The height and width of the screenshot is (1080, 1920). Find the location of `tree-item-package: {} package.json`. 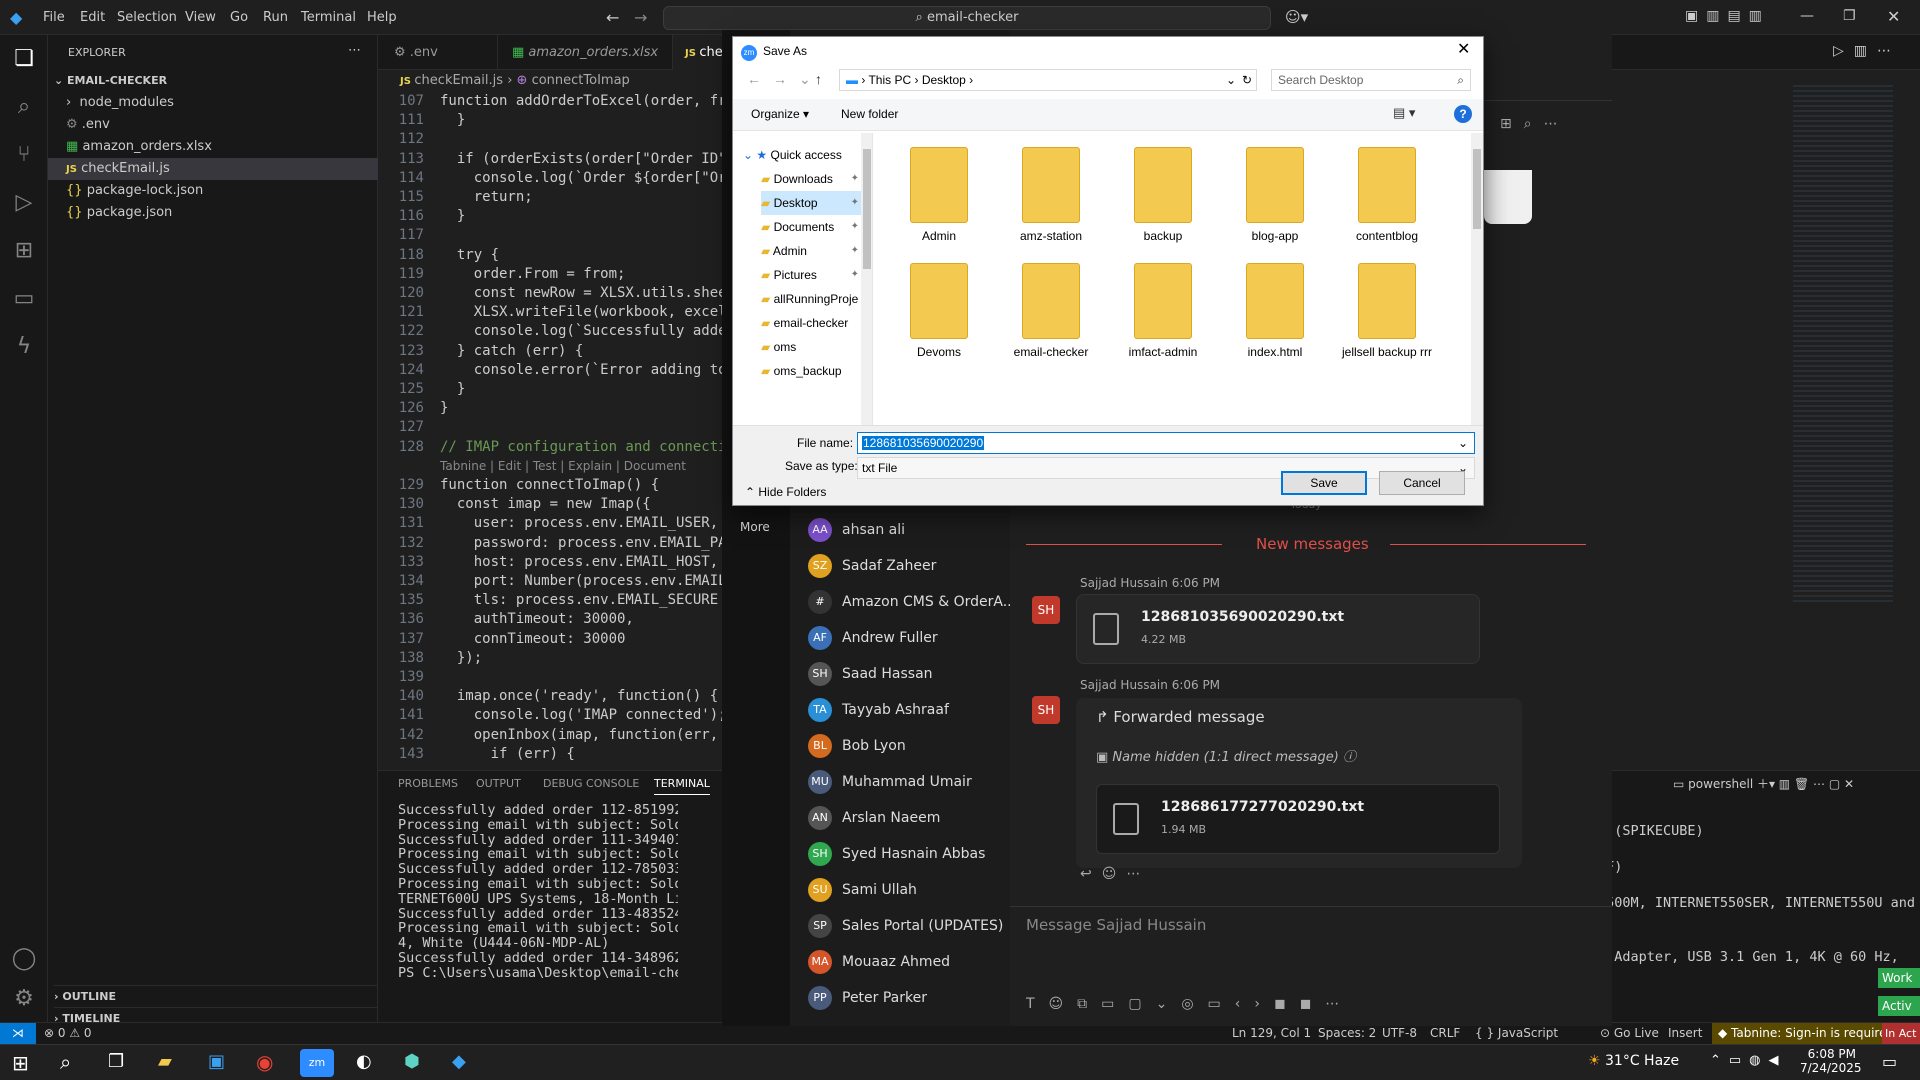

tree-item-package: {} package.json is located at coordinates (213, 213).